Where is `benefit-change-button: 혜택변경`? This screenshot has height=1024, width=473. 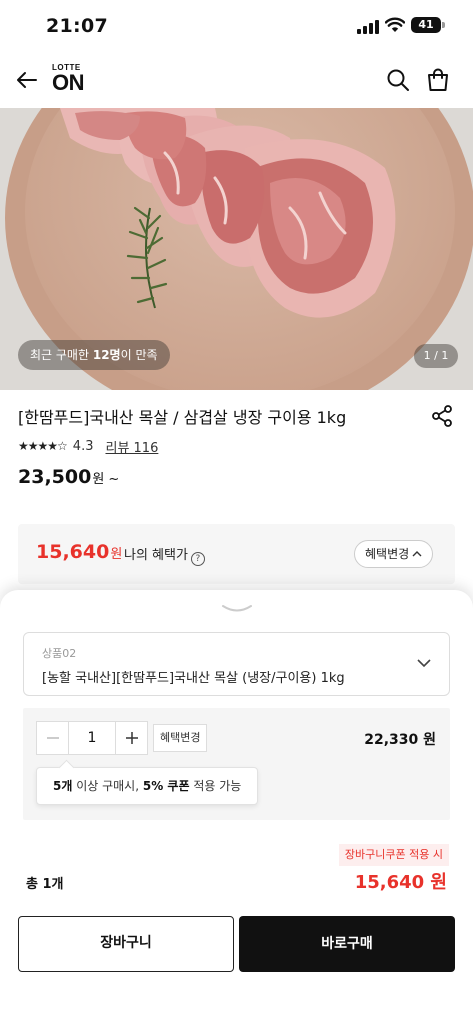 benefit-change-button: 혜택변경 is located at coordinates (394, 554).